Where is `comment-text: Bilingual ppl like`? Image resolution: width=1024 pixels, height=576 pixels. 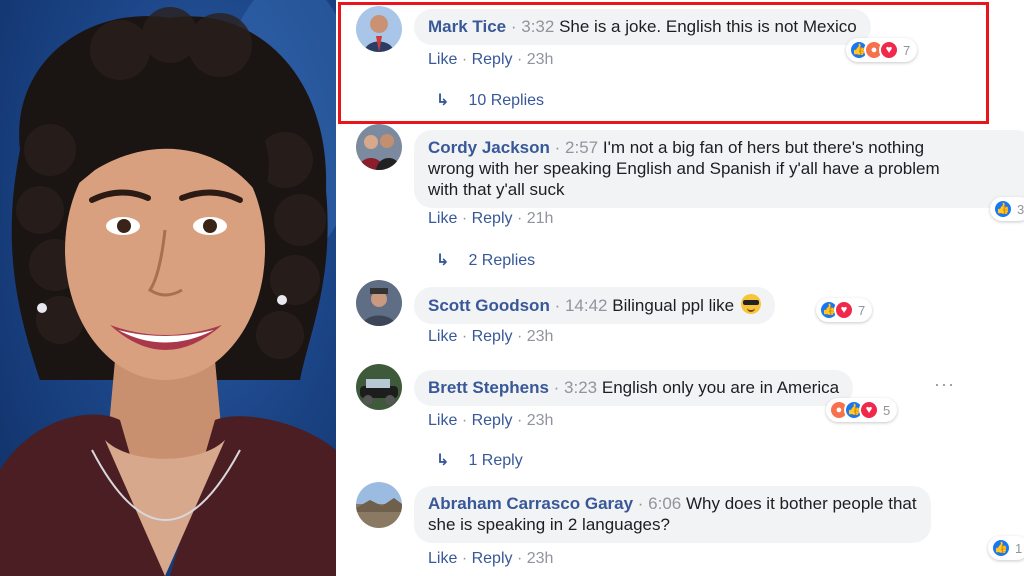 comment-text: Bilingual ppl like is located at coordinates (673, 305).